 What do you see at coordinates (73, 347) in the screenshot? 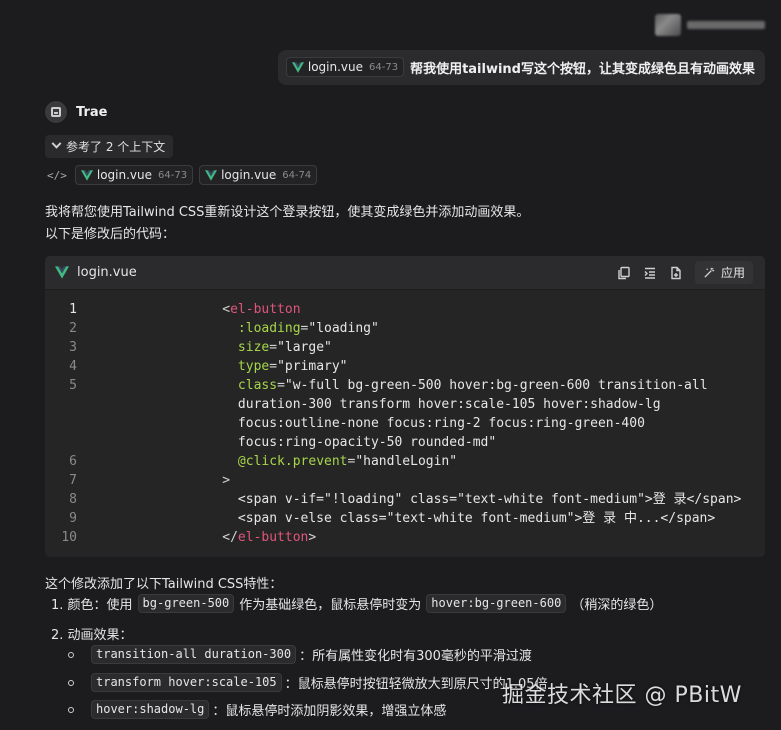
I see `line-number: 3` at bounding box center [73, 347].